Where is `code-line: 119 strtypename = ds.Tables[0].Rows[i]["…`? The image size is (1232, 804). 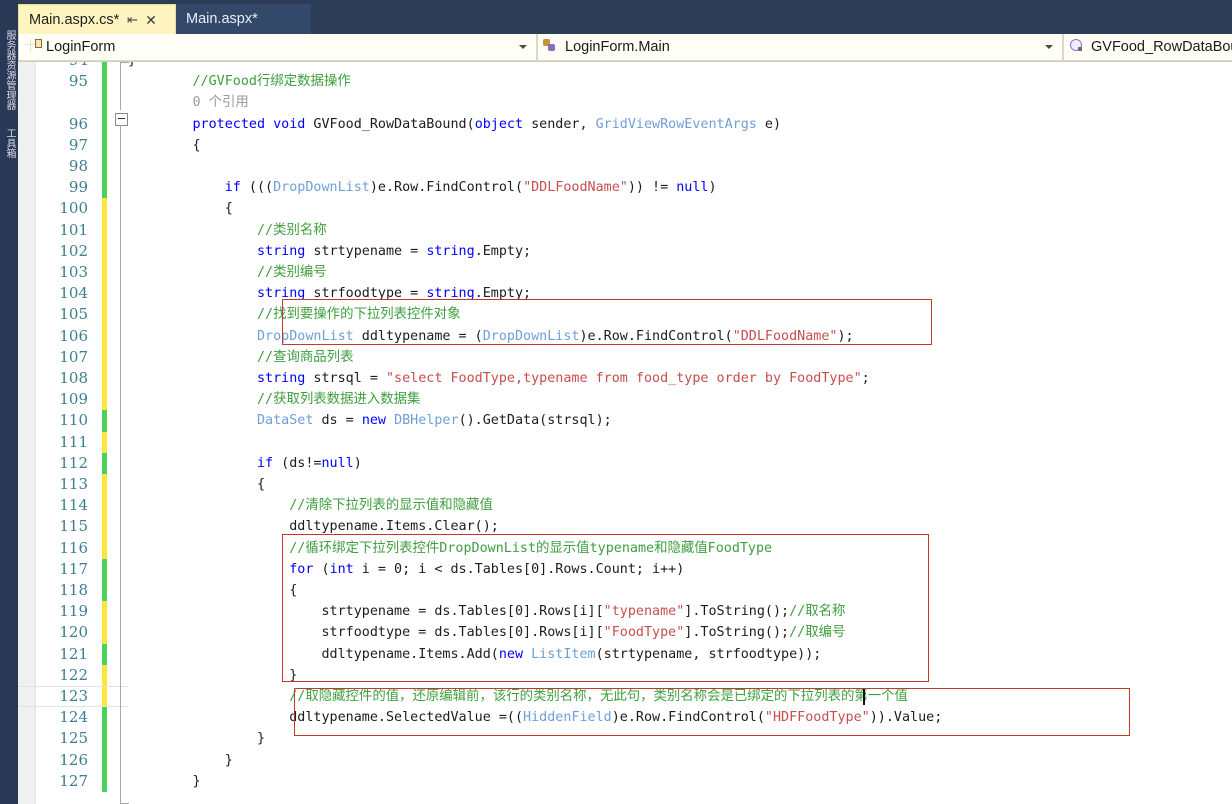
code-line: 119 strtypename = ds.Tables[0].Rows[i]["… is located at coordinates (625, 612).